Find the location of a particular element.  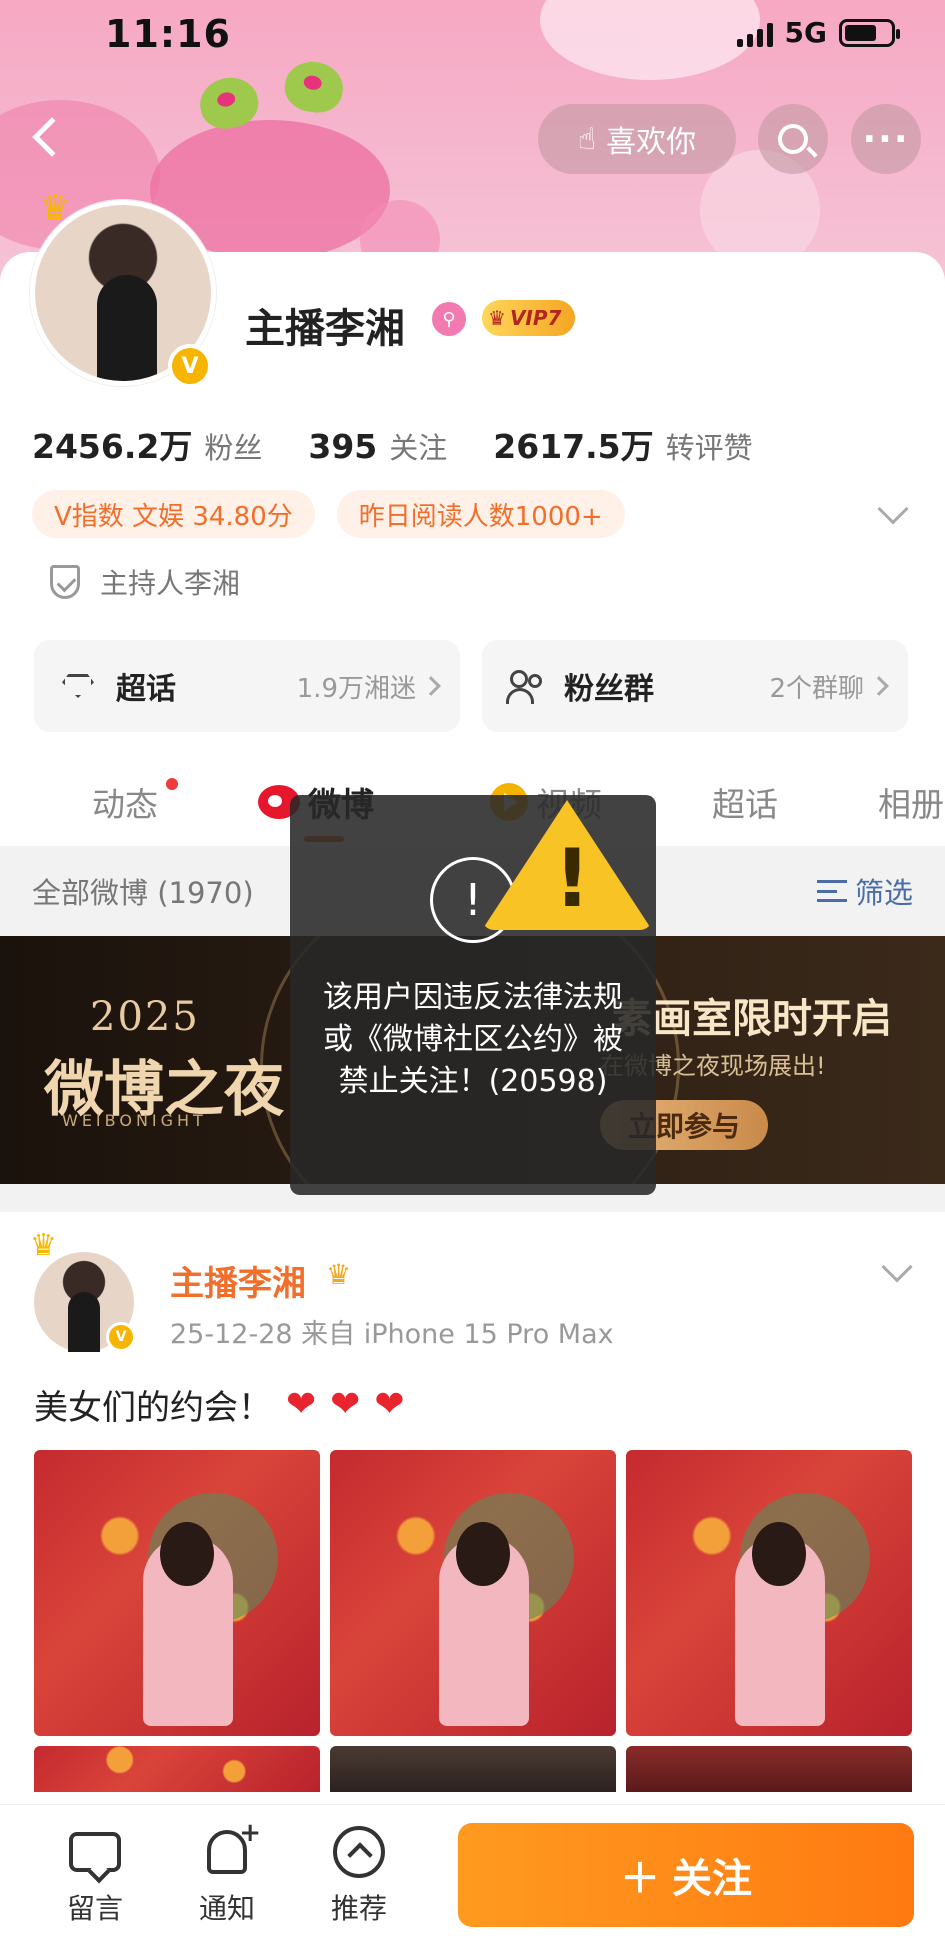

promo-year: 2025 is located at coordinates (145, 1017).